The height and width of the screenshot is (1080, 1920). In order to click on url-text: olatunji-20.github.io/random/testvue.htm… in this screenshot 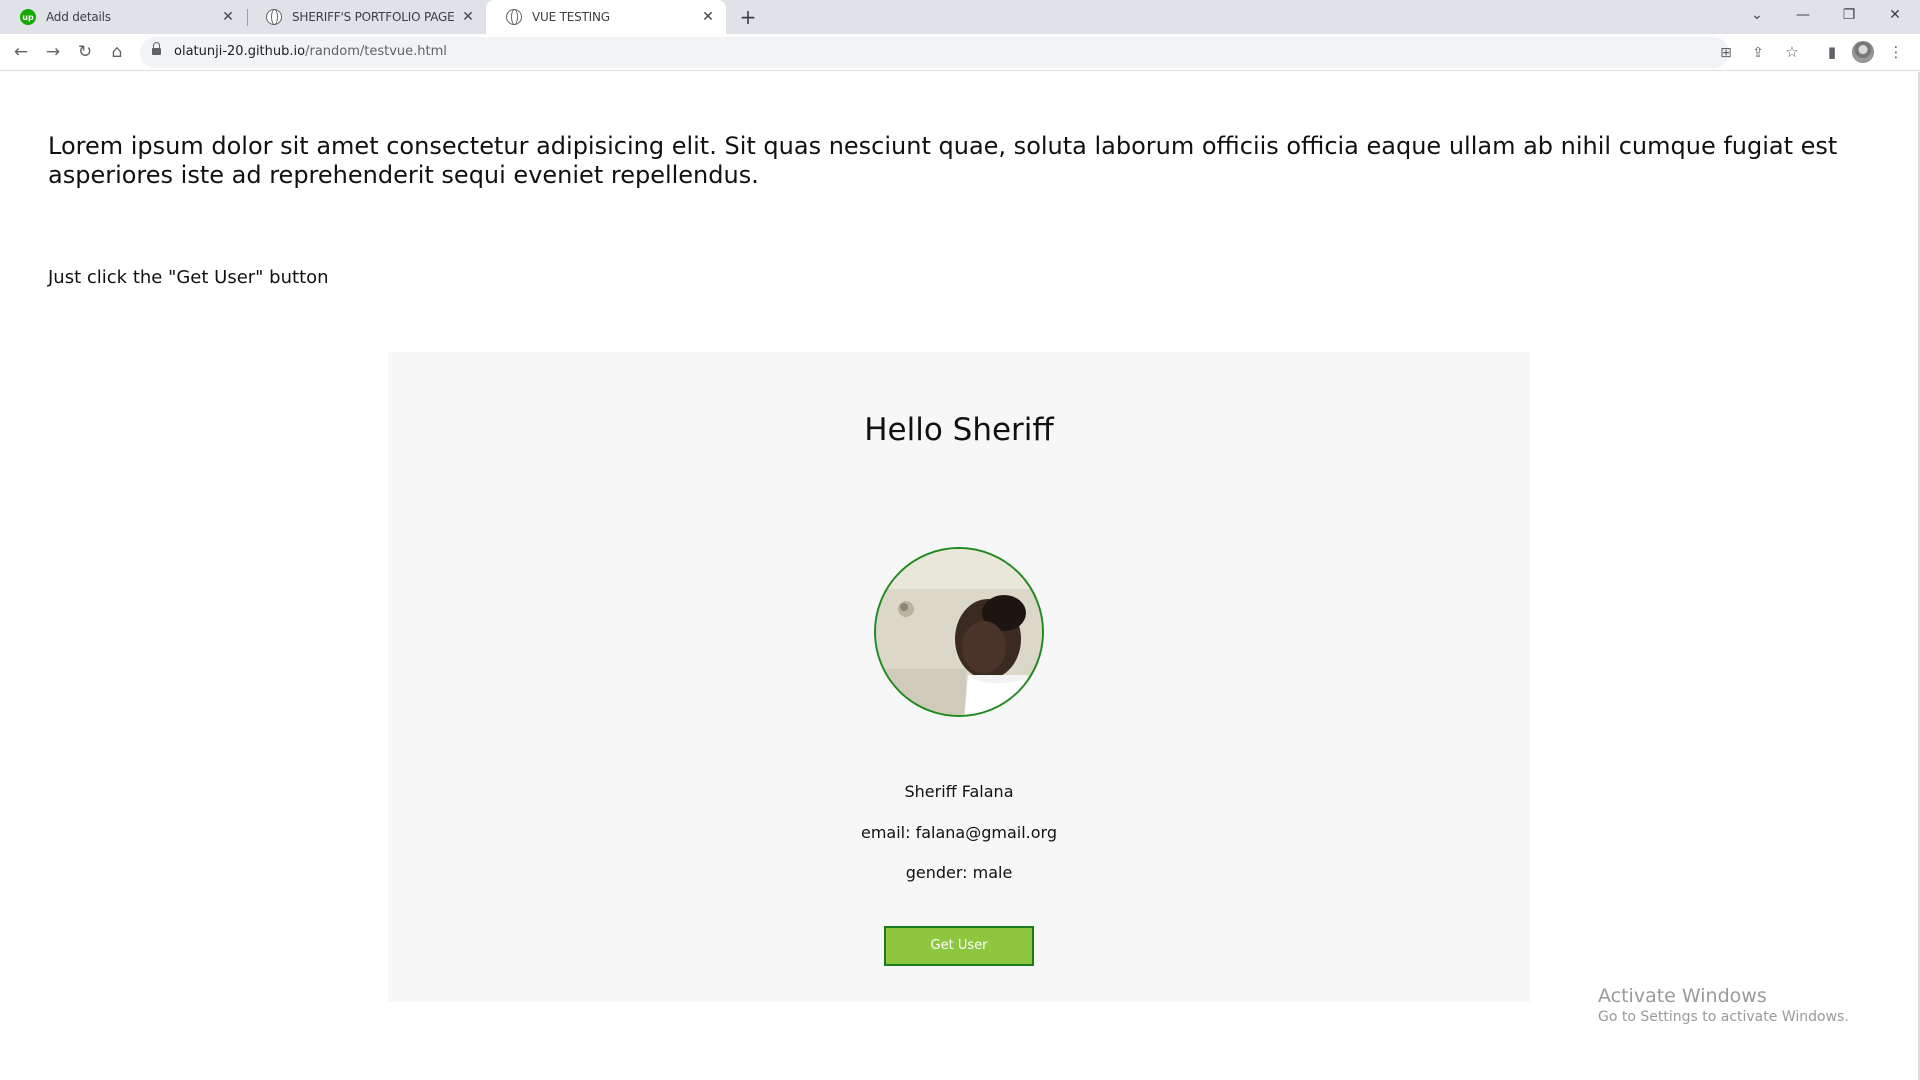, I will do `click(310, 51)`.